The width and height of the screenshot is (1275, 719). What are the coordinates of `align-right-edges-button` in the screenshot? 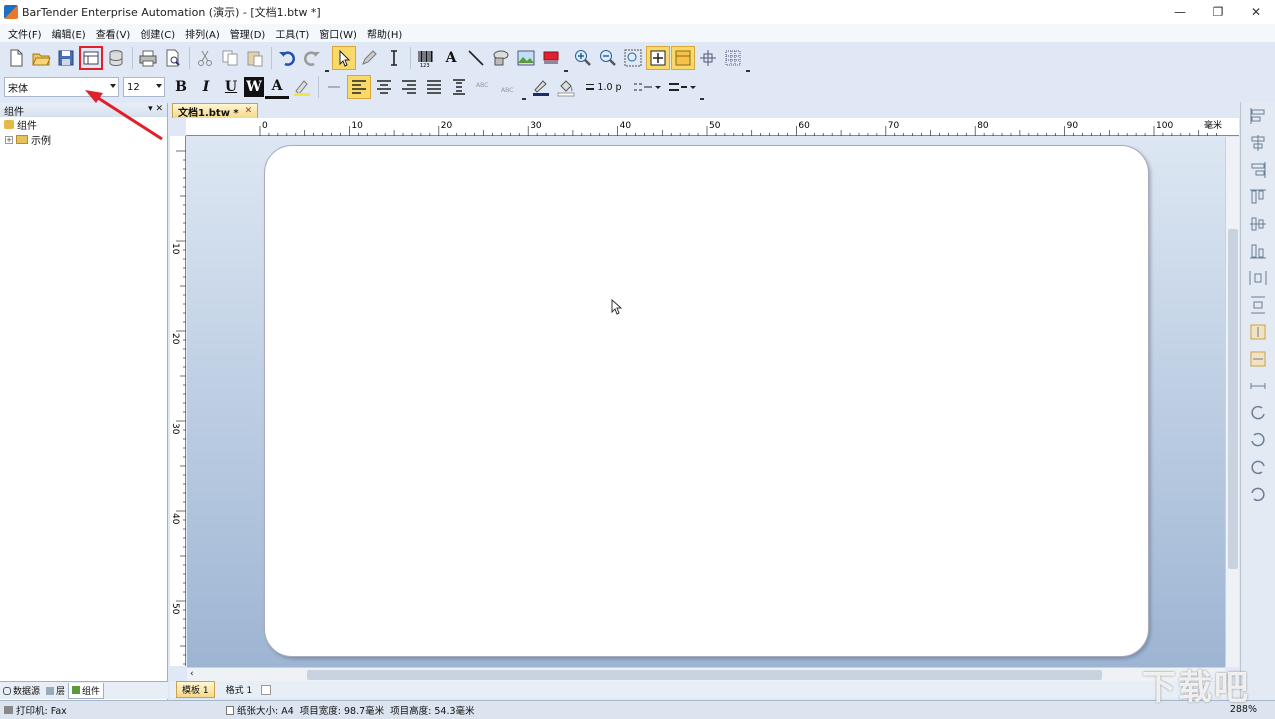 It's located at (1258, 170).